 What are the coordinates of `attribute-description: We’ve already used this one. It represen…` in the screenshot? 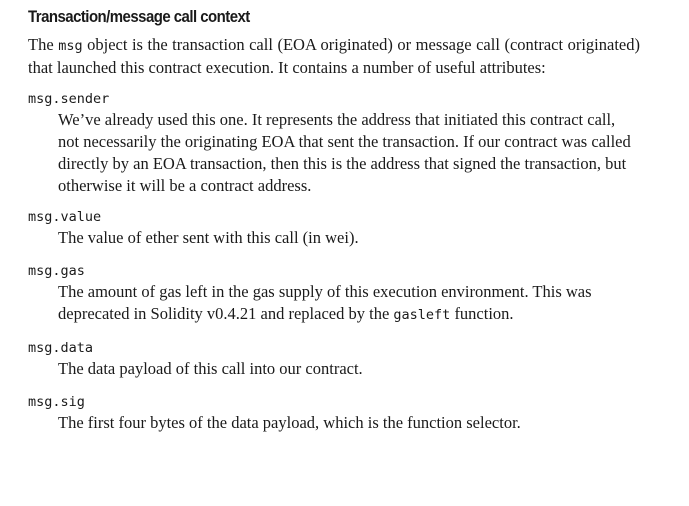 It's located at (344, 152).